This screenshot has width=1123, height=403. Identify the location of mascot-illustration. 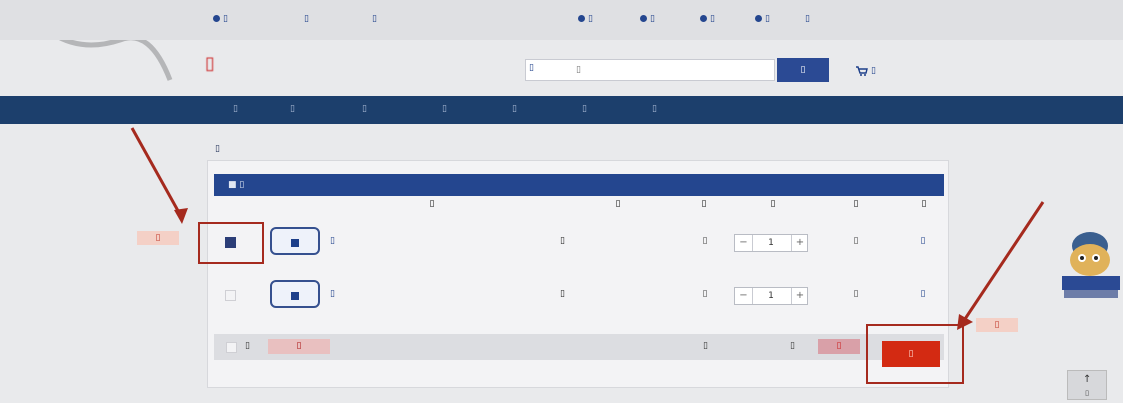
(1091, 265).